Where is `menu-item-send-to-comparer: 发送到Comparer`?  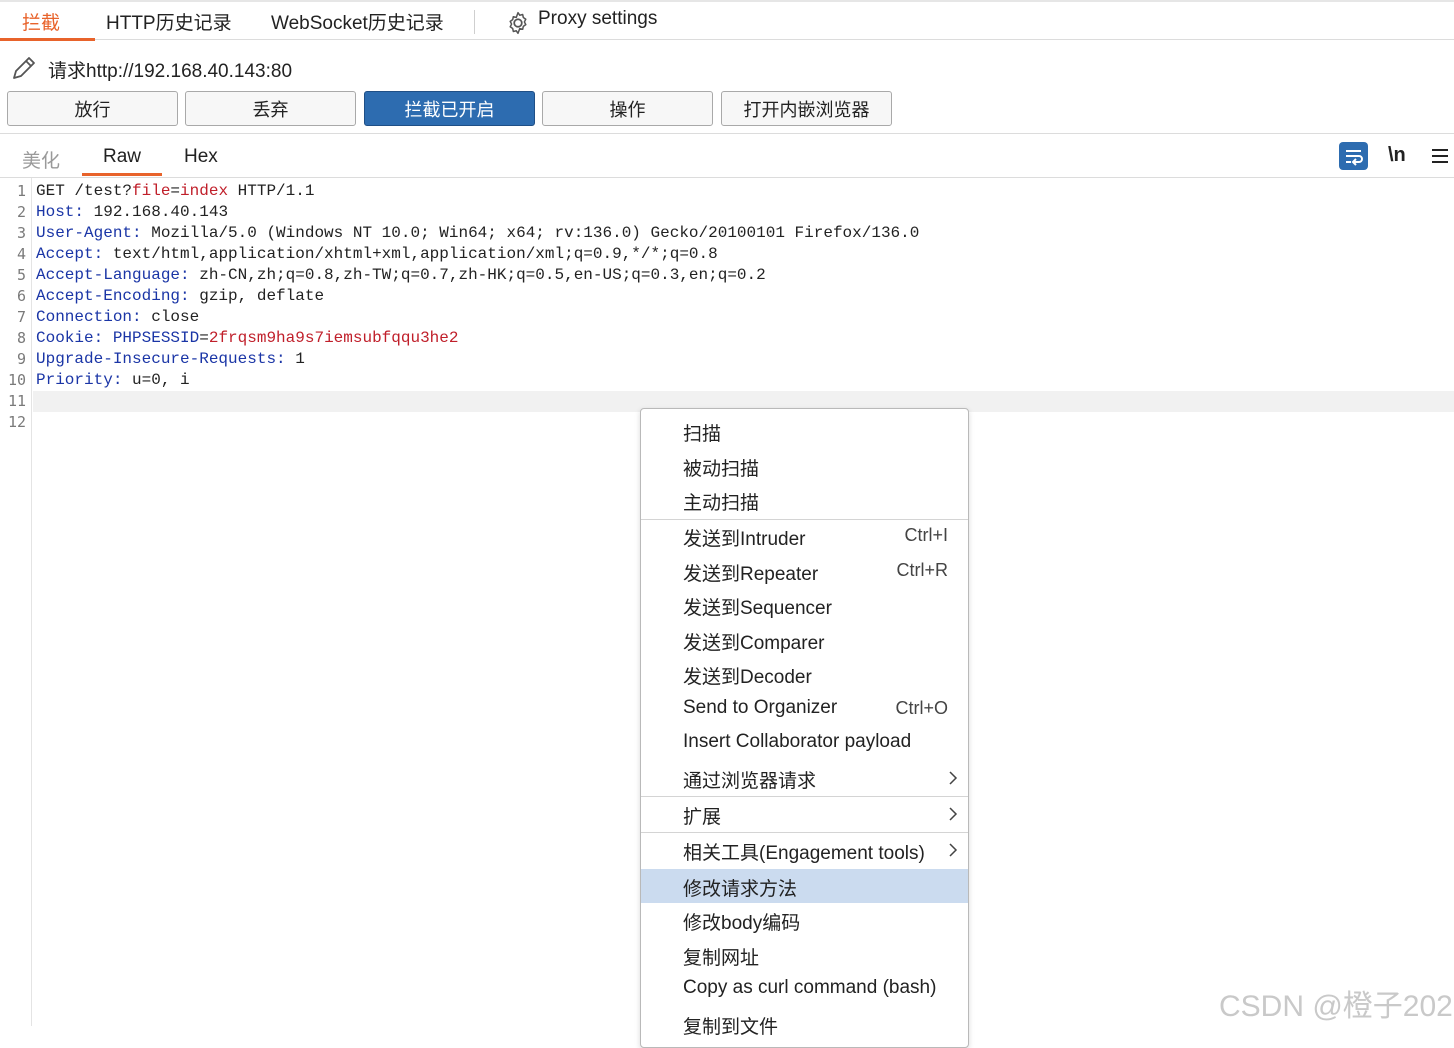 menu-item-send-to-comparer: 发送到Comparer is located at coordinates (804, 640).